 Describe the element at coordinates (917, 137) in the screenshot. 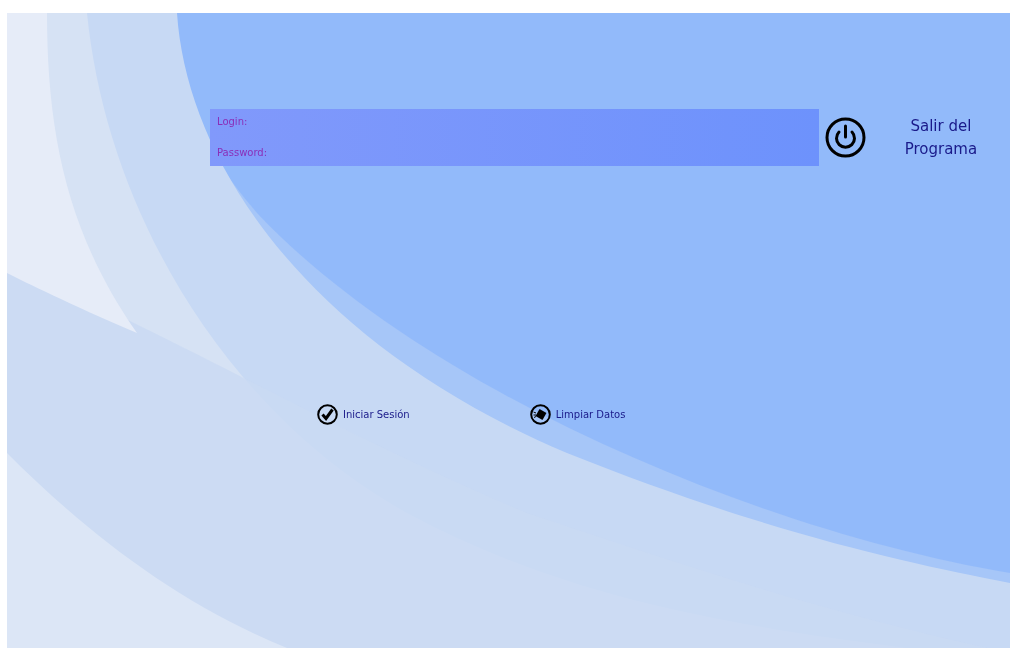

I see `exit-button: Salir del Programa` at that location.